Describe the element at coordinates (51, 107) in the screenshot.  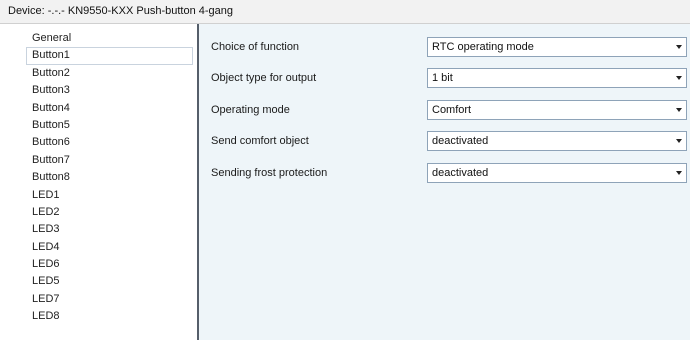
I see `sidebar-item-label: Button4` at that location.